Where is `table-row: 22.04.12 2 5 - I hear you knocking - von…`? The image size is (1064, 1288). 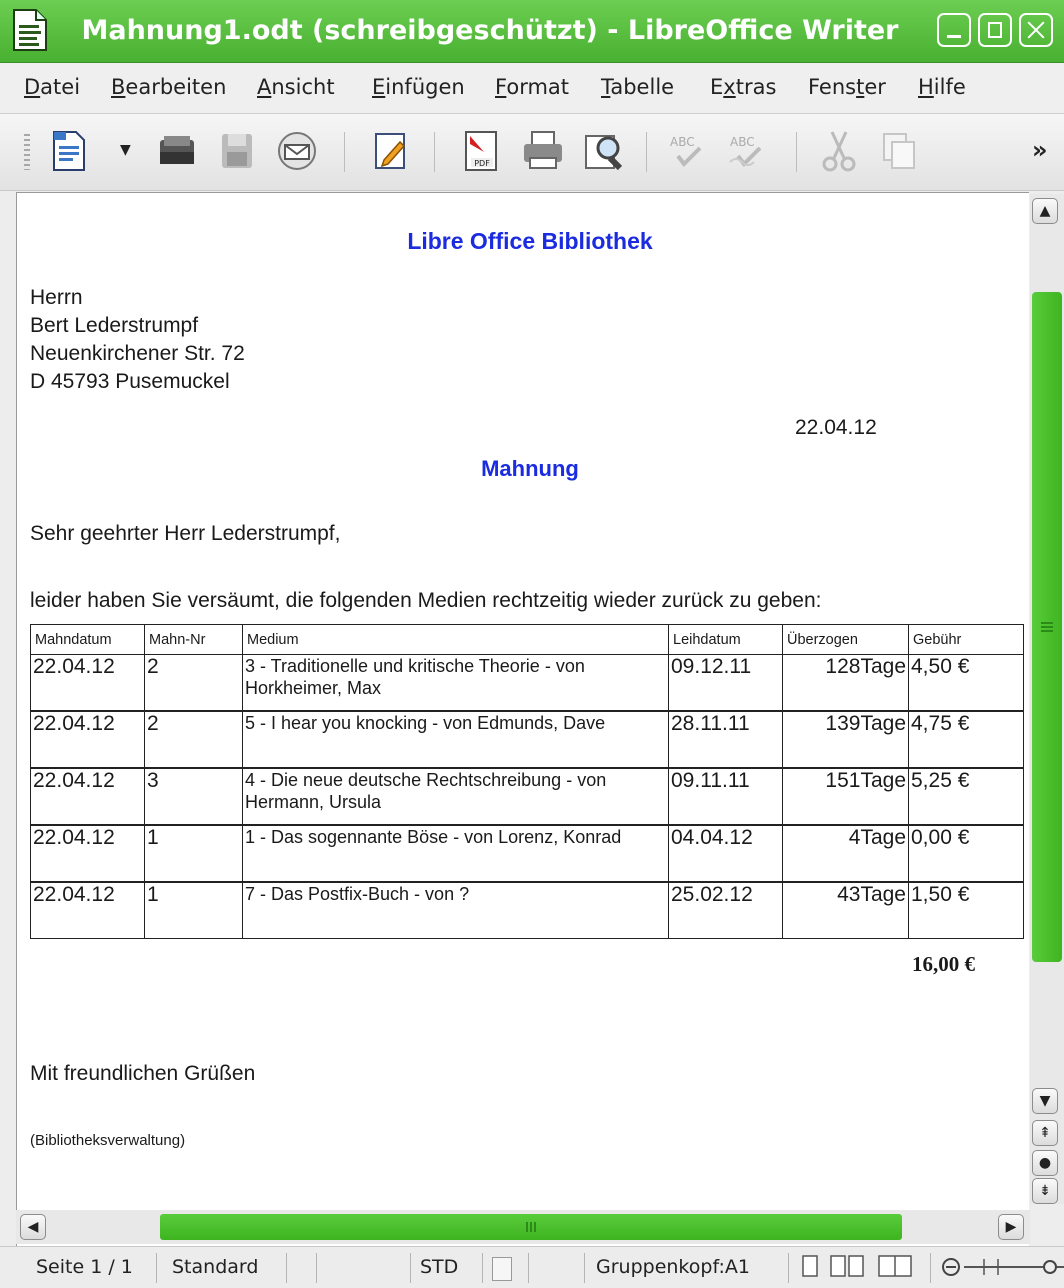
table-row: 22.04.12 2 5 - I hear you knocking - von… is located at coordinates (527, 739).